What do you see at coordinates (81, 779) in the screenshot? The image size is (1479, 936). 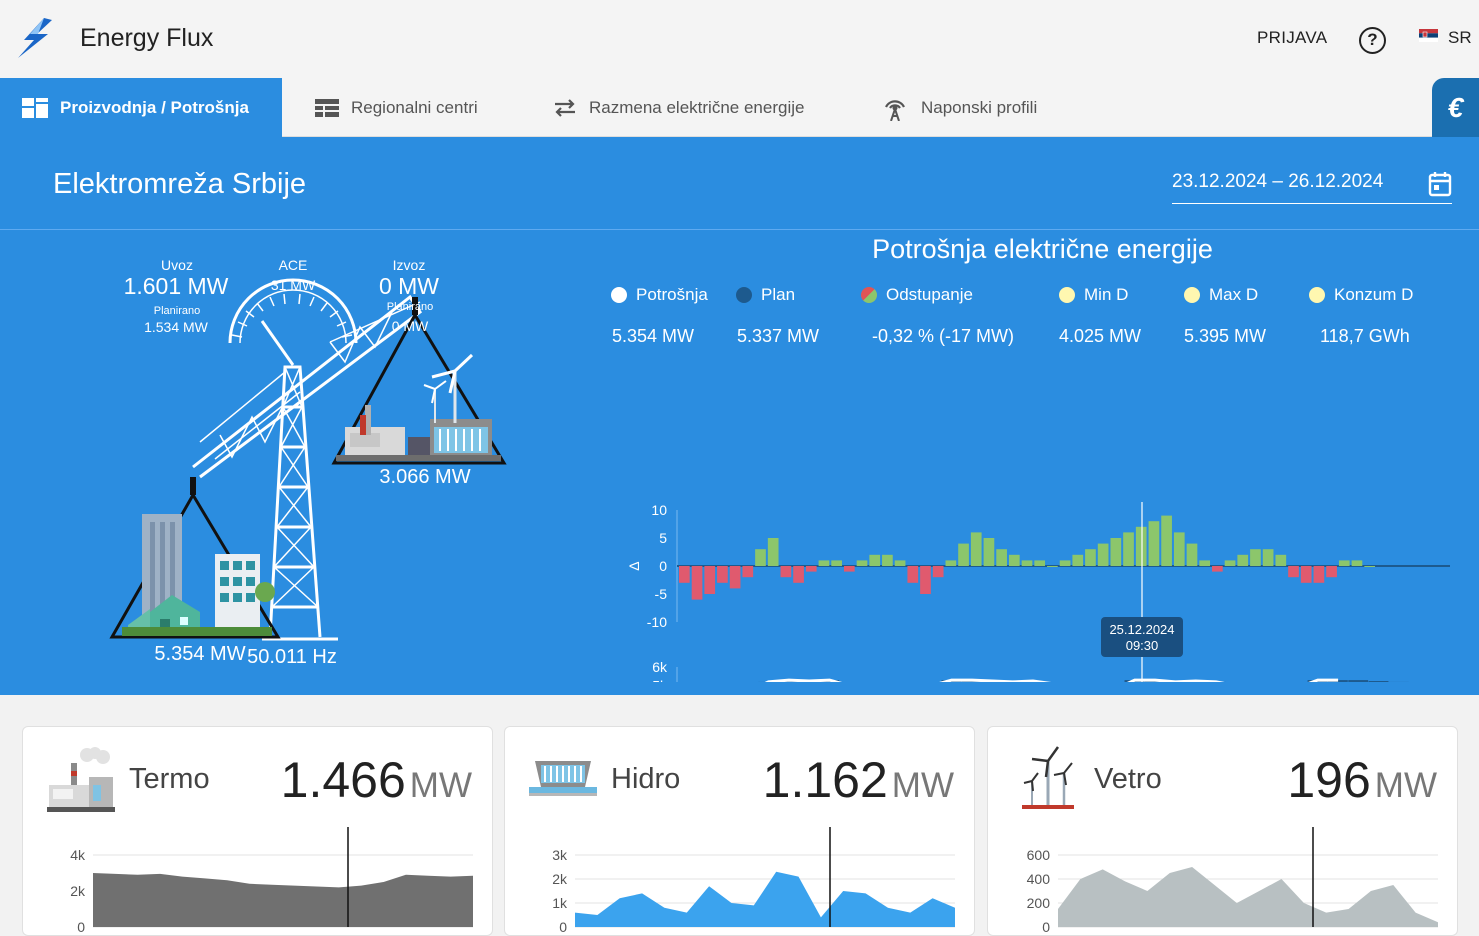 I see `thermal-plant-icon` at bounding box center [81, 779].